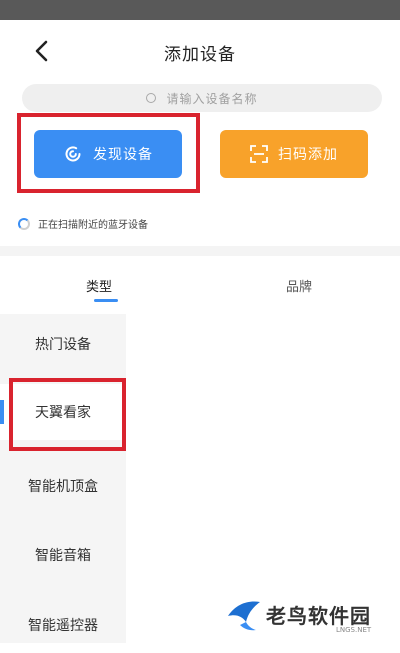 The image size is (400, 653). What do you see at coordinates (93, 225) in the screenshot?
I see `scan-status-text: 正在扫描附近的蓝牙设备` at bounding box center [93, 225].